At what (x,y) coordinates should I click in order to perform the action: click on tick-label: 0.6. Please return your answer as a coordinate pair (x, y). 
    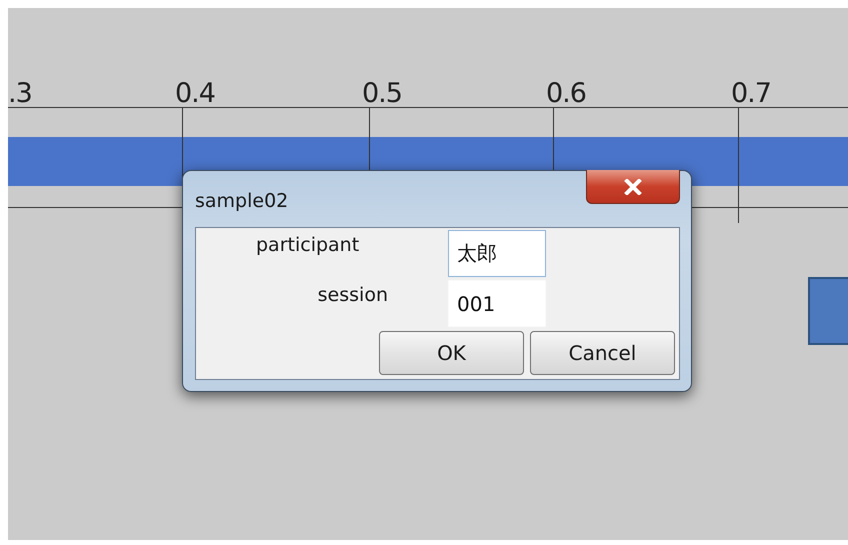
    Looking at the image, I should click on (566, 93).